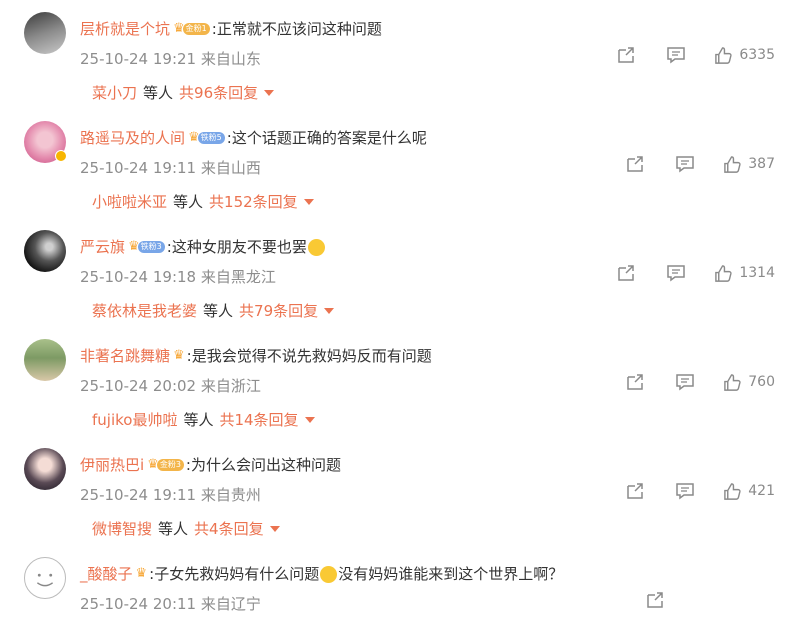 This screenshot has width=802, height=623. Describe the element at coordinates (125, 356) in the screenshot. I see `username: 非著名跳舞糖` at that location.